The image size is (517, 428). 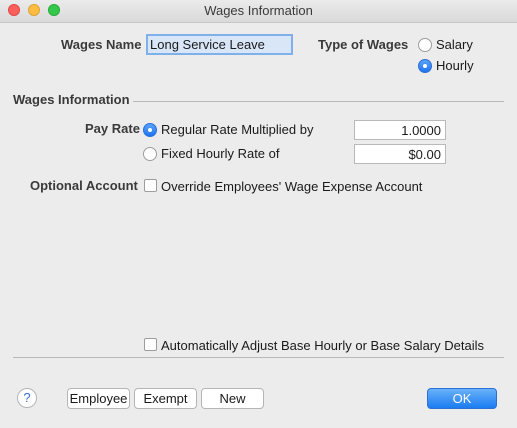 I want to click on override-wage-expense-label: Override Employees' Wage Expense Account, so click(x=291, y=186).